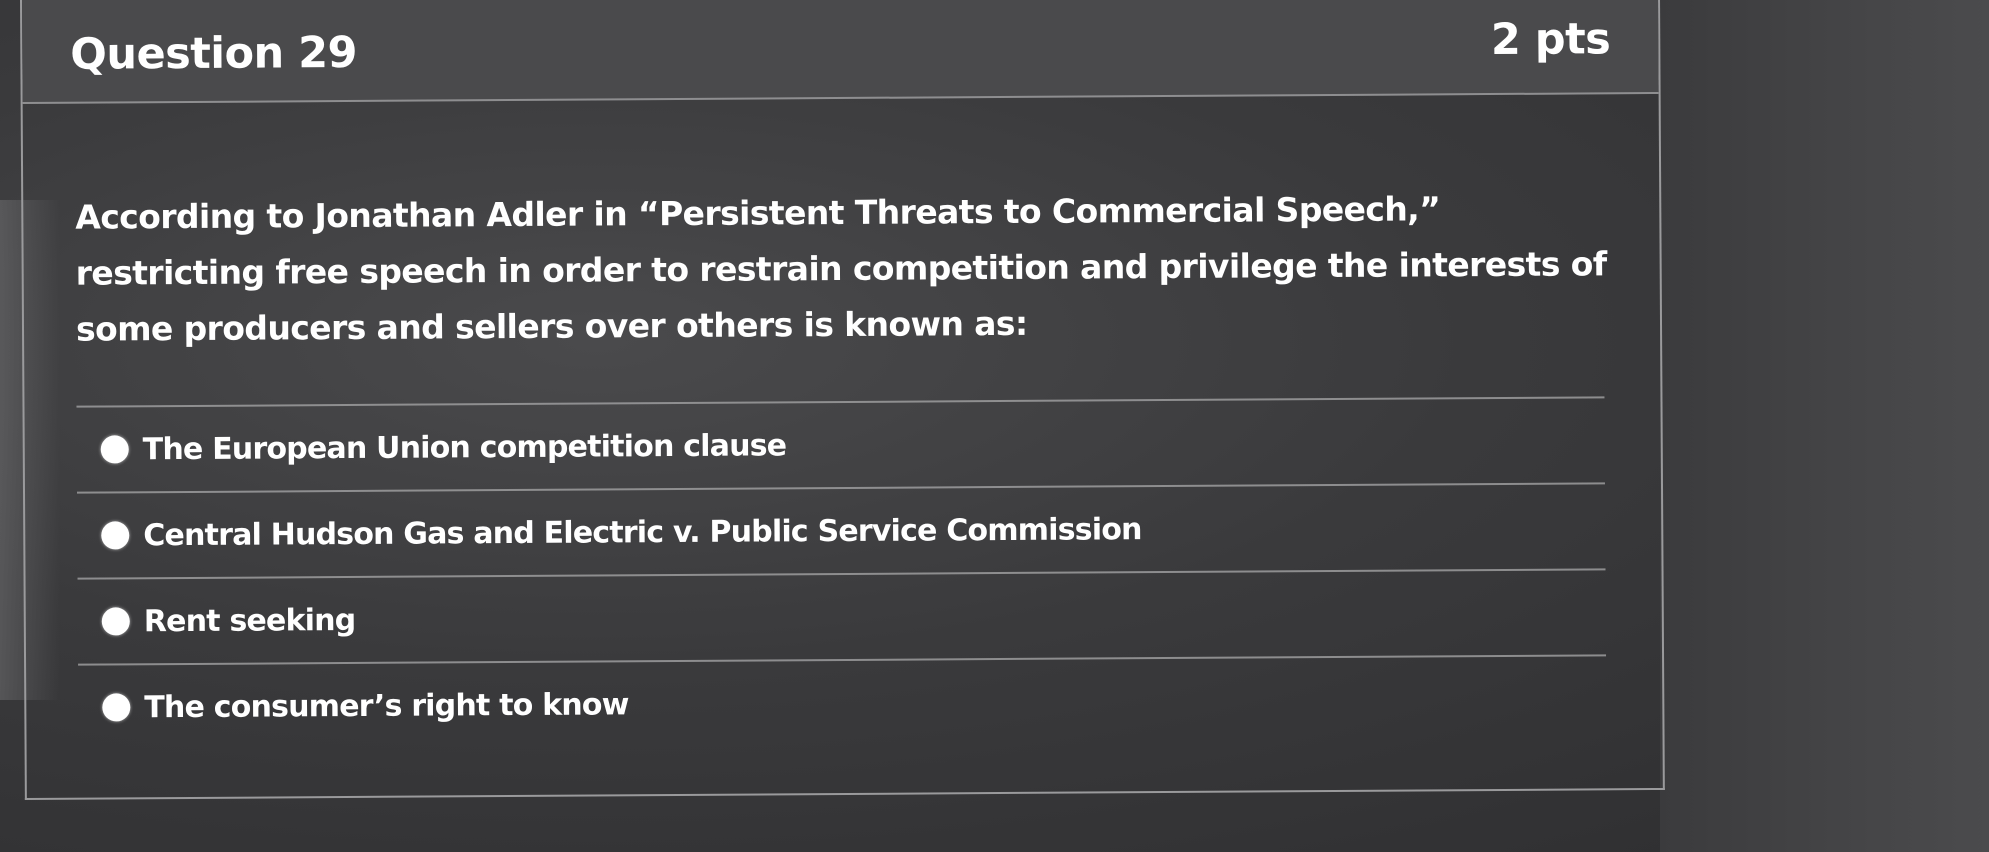 The height and width of the screenshot is (852, 1989). I want to click on question-points: 2 pts, so click(1550, 40).